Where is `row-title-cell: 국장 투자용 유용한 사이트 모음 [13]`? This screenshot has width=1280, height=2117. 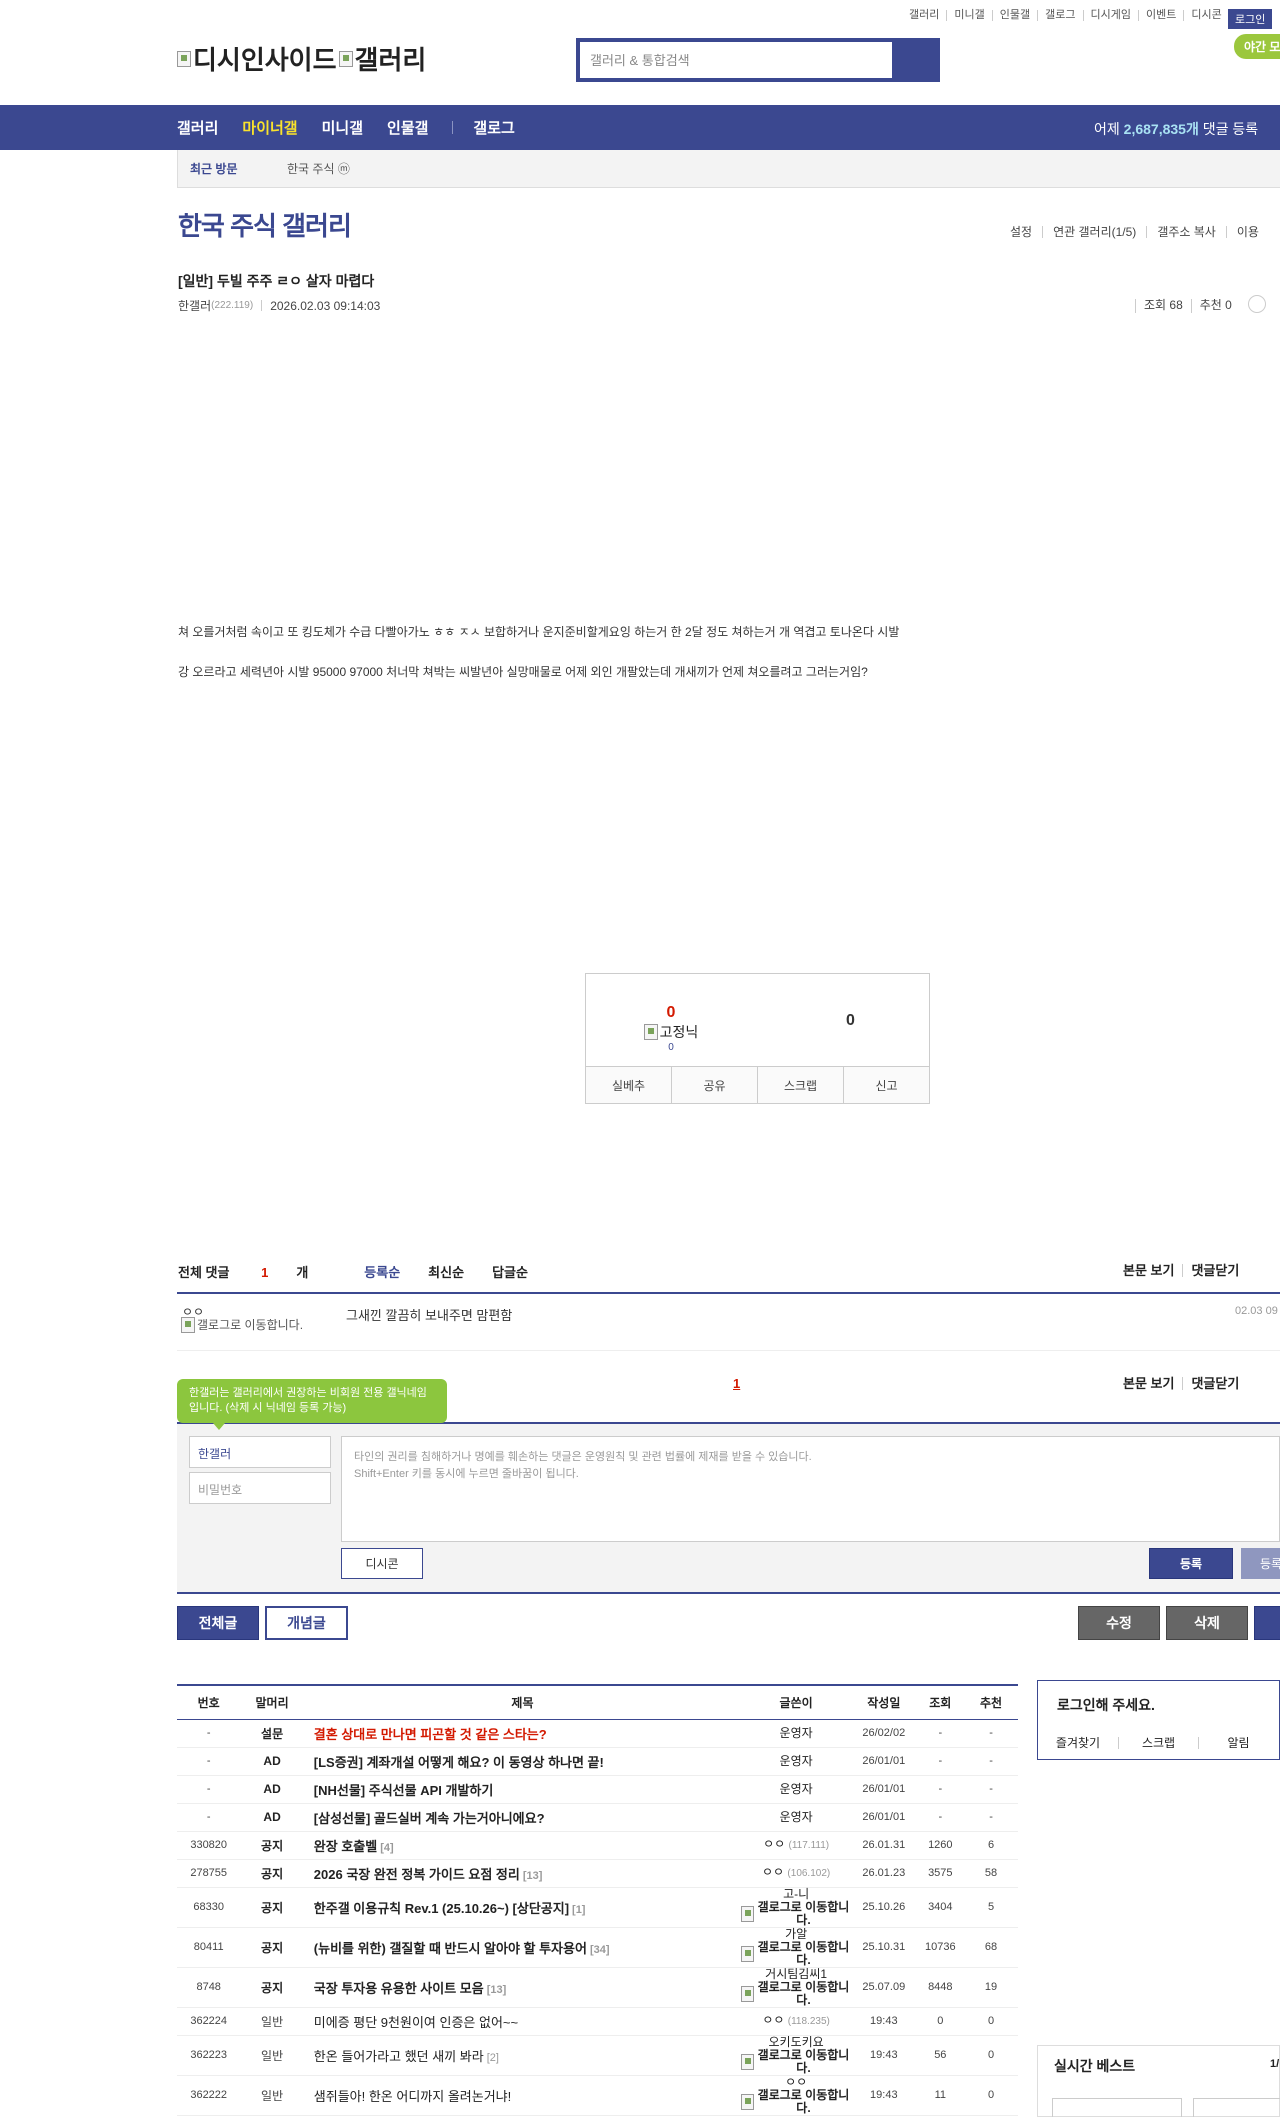 row-title-cell: 국장 투자용 유용한 사이트 모음 [13] is located at coordinates (522, 1987).